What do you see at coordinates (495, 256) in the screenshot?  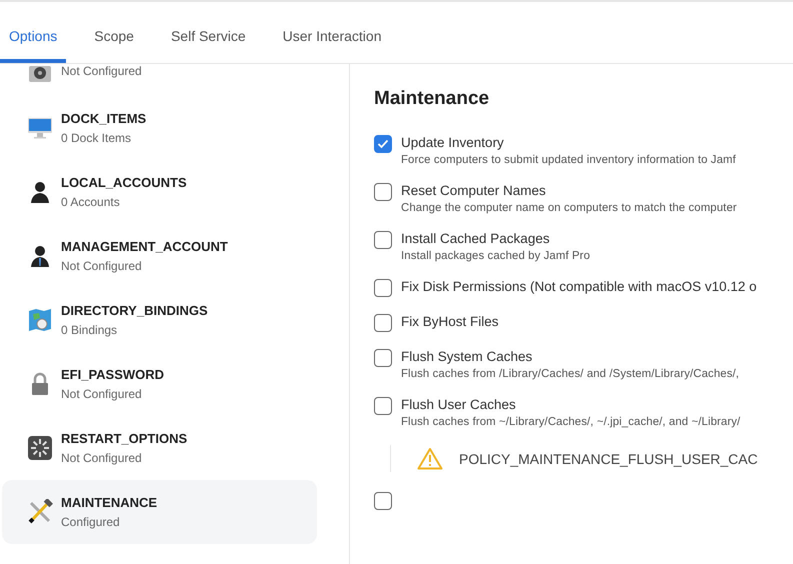 I see `option-description: Install packages cached by Jamf Pro` at bounding box center [495, 256].